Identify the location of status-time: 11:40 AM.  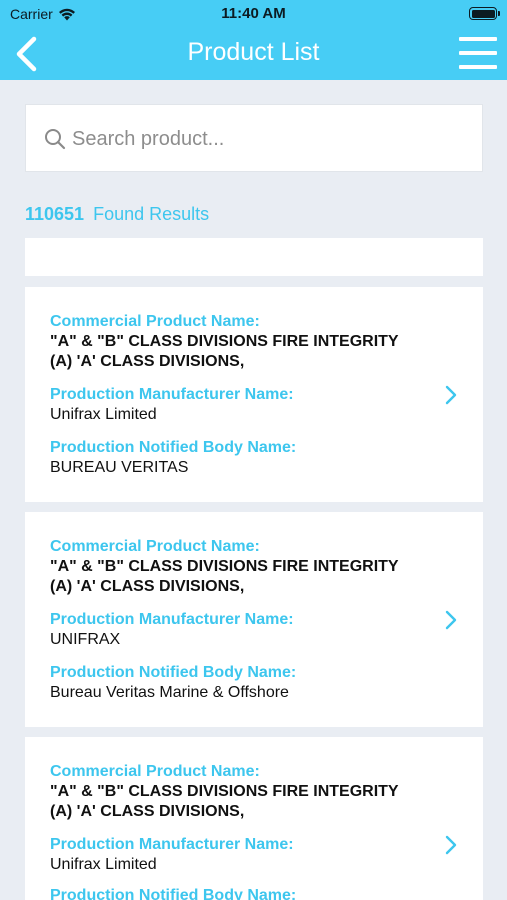
(253, 13).